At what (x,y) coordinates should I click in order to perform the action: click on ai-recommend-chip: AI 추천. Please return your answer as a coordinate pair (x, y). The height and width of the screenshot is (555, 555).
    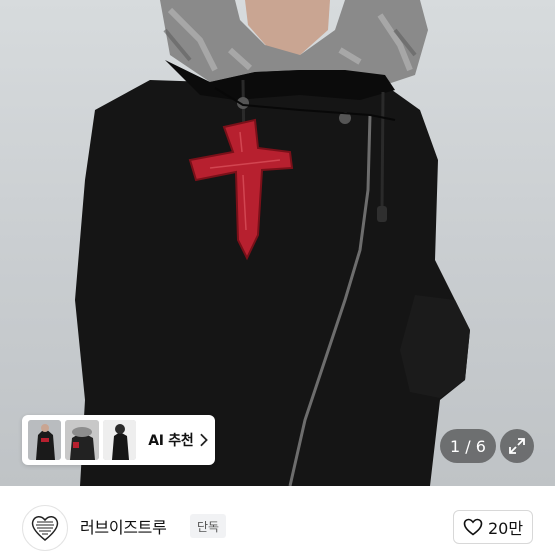
    Looking at the image, I should click on (118, 440).